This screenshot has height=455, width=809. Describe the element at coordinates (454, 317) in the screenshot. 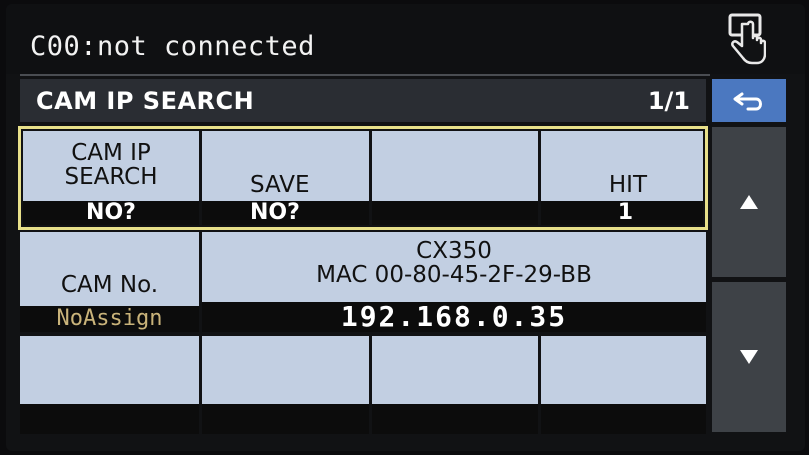

I see `camera-ip-address: 192.168.0.35` at that location.